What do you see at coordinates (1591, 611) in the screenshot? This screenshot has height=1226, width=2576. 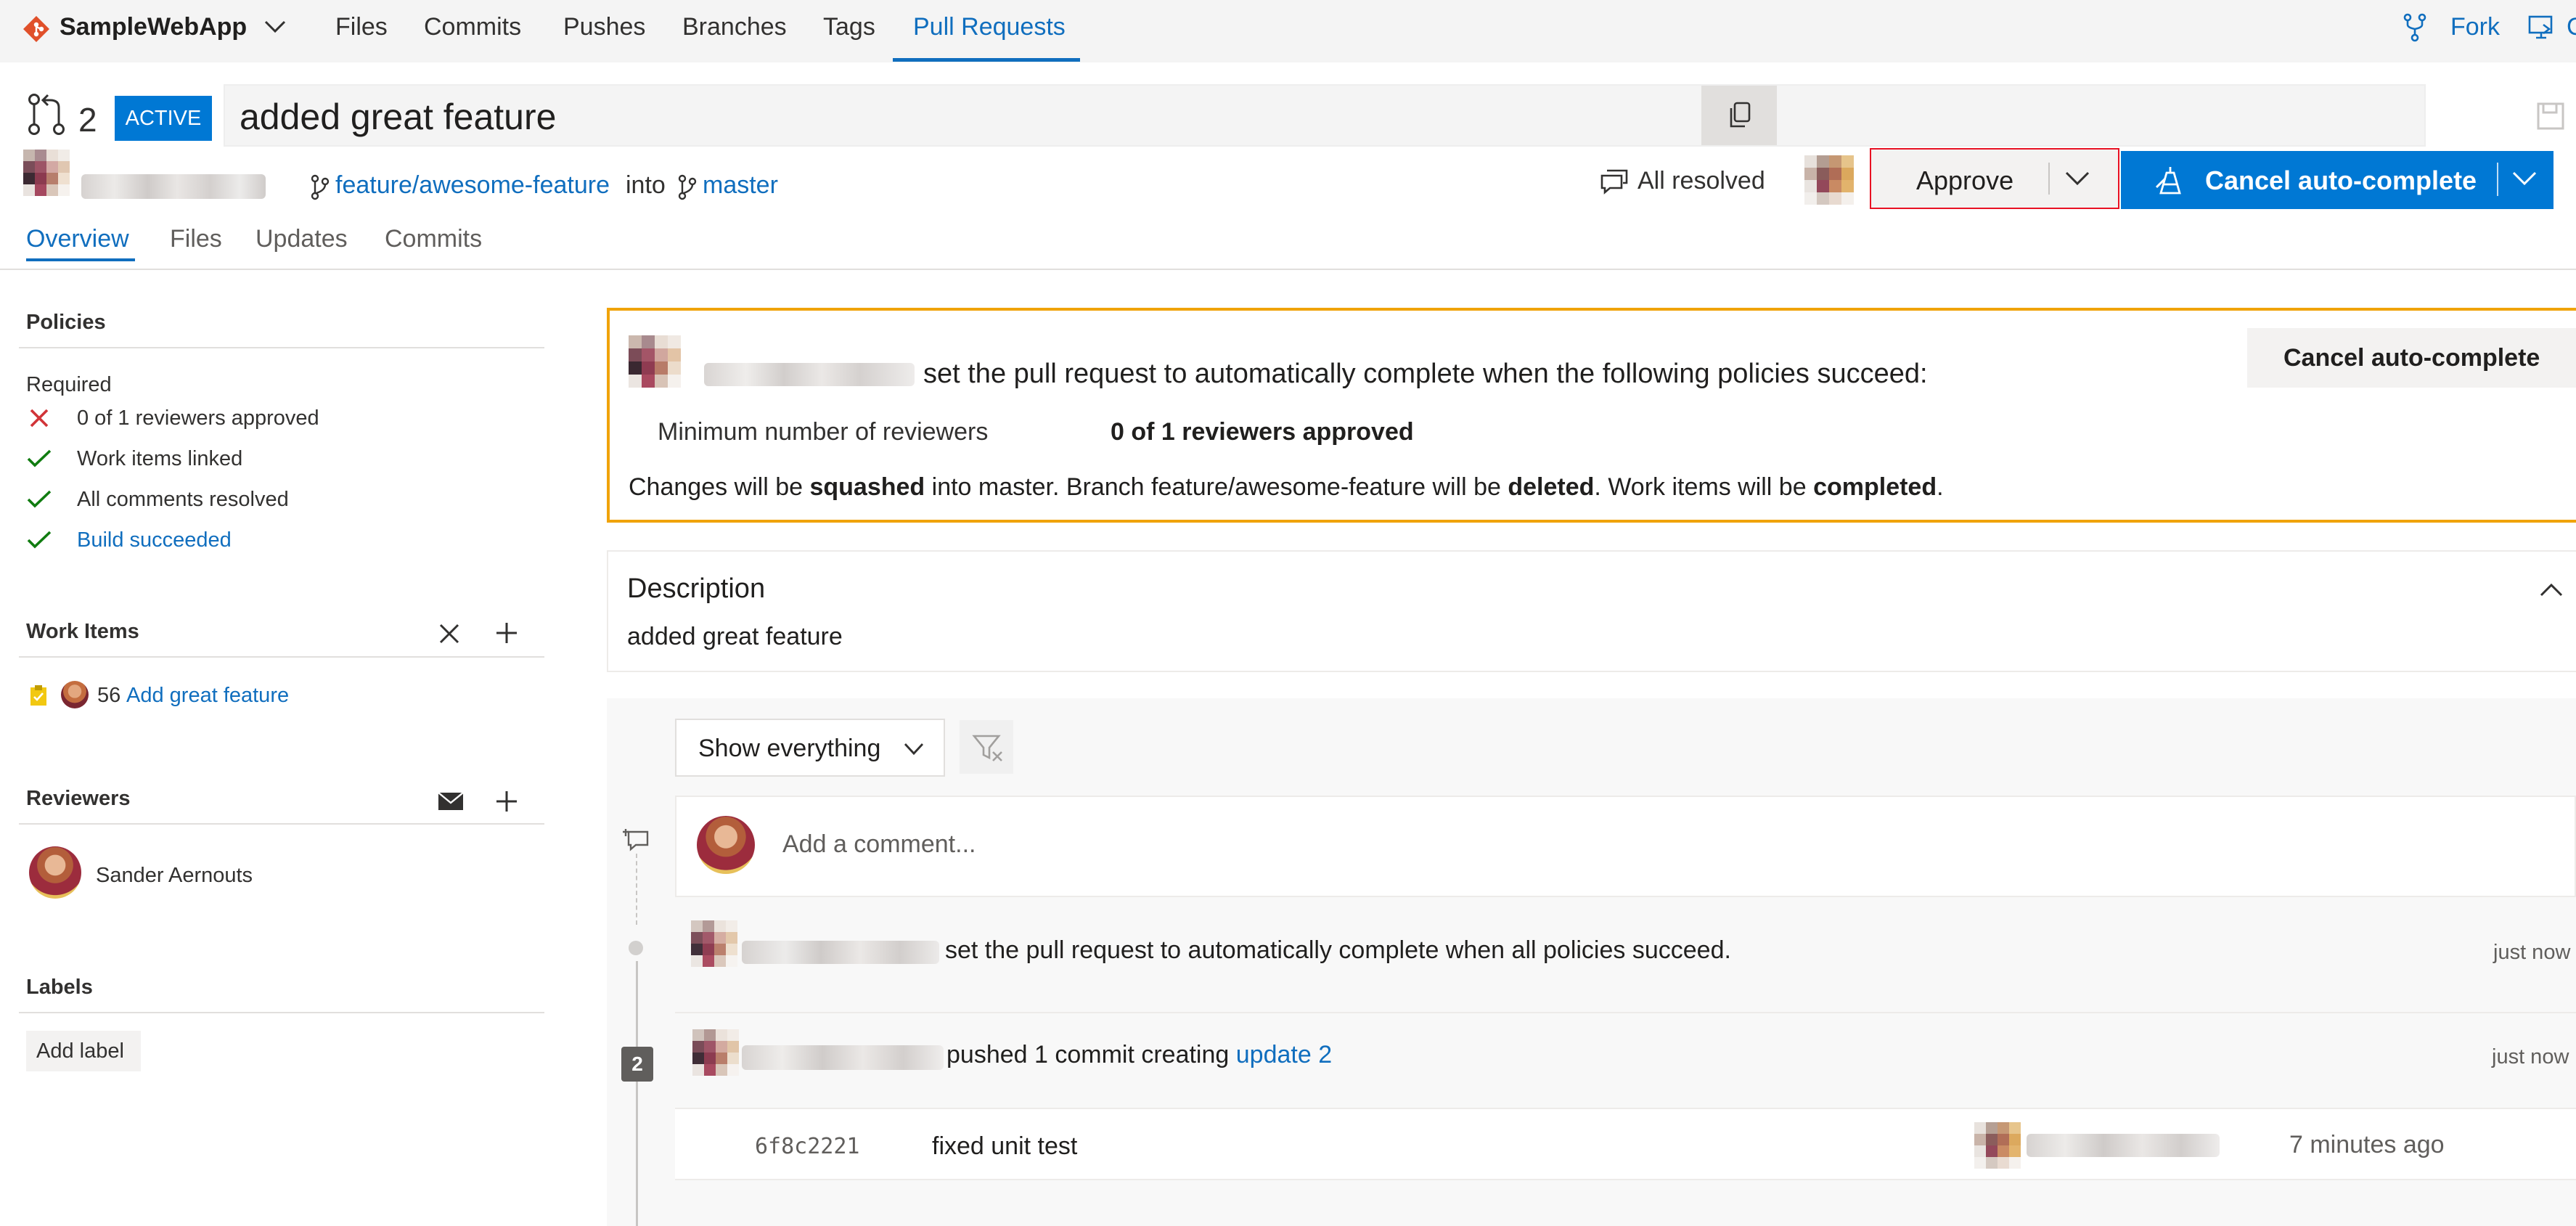 I see `description-card: Description added great feature` at bounding box center [1591, 611].